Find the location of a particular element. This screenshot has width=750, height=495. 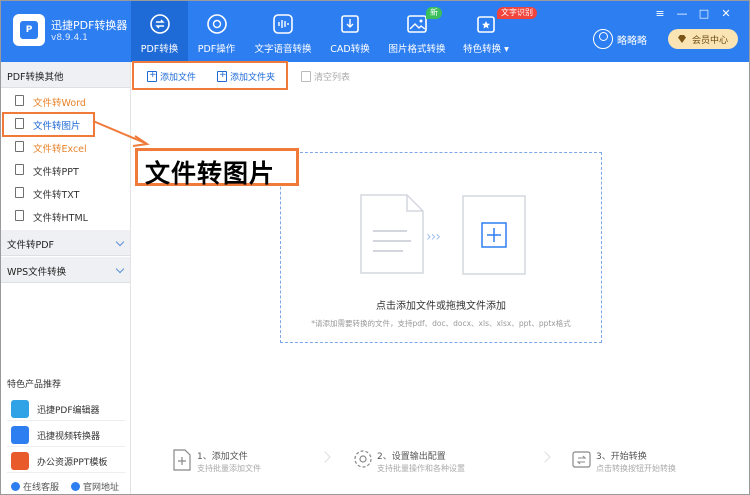

gear-icon is located at coordinates (363, 459).